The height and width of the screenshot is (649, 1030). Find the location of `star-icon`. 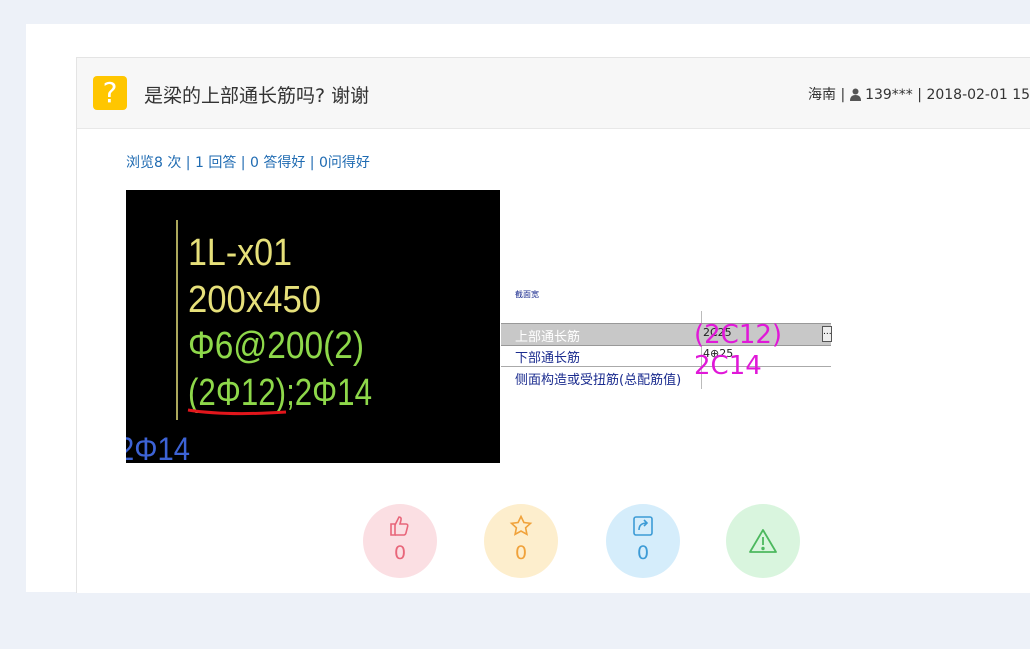

star-icon is located at coordinates (521, 525).